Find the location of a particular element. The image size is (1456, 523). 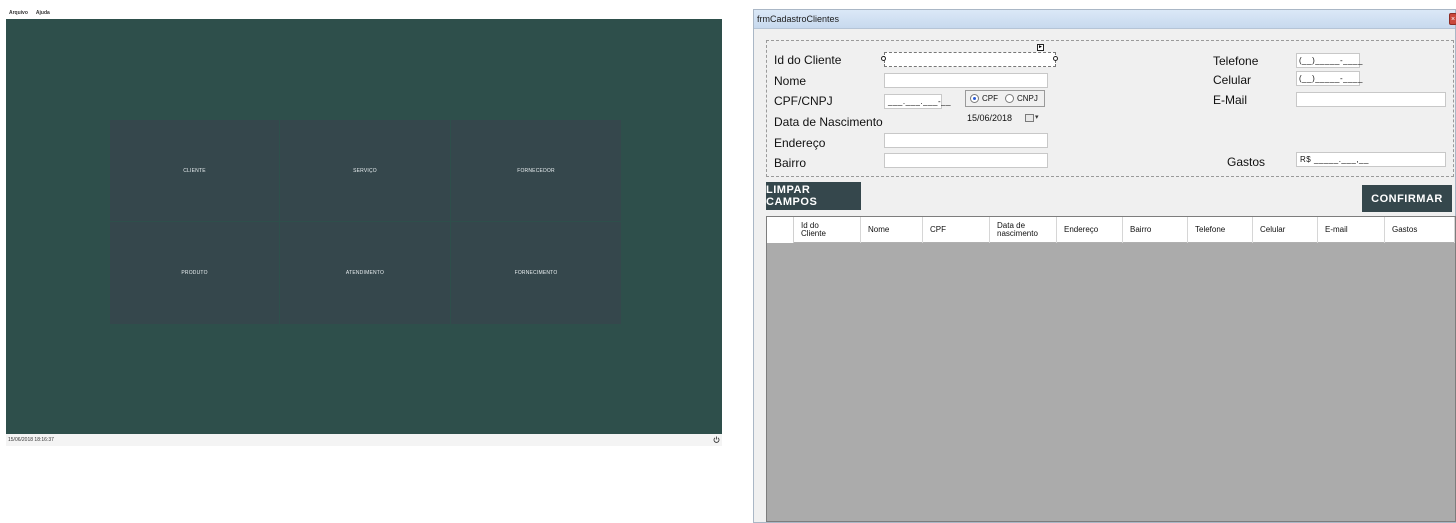

column-header-nascimento: Data de nascimento is located at coordinates (1023, 230).